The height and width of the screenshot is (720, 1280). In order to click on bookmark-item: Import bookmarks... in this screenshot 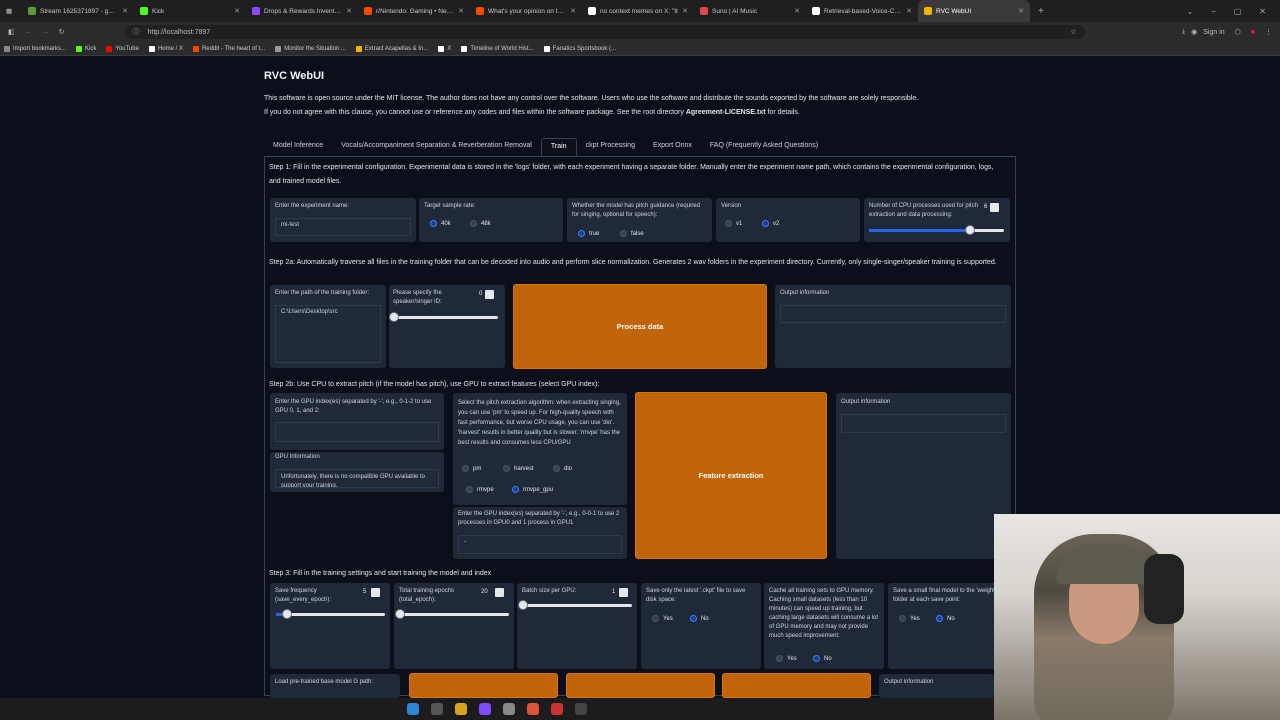, I will do `click(35, 48)`.